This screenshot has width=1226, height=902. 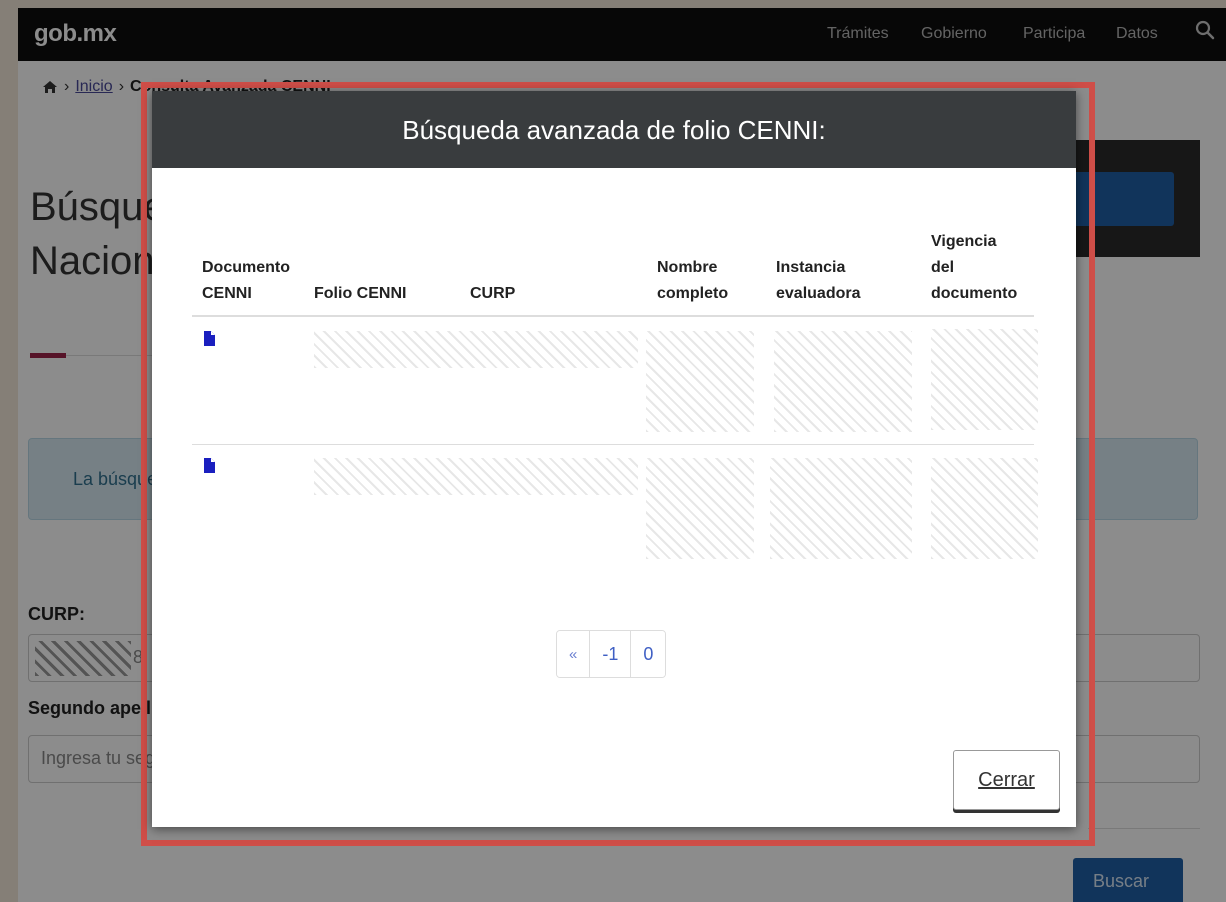 I want to click on table-header-rule, so click(x=613, y=316).